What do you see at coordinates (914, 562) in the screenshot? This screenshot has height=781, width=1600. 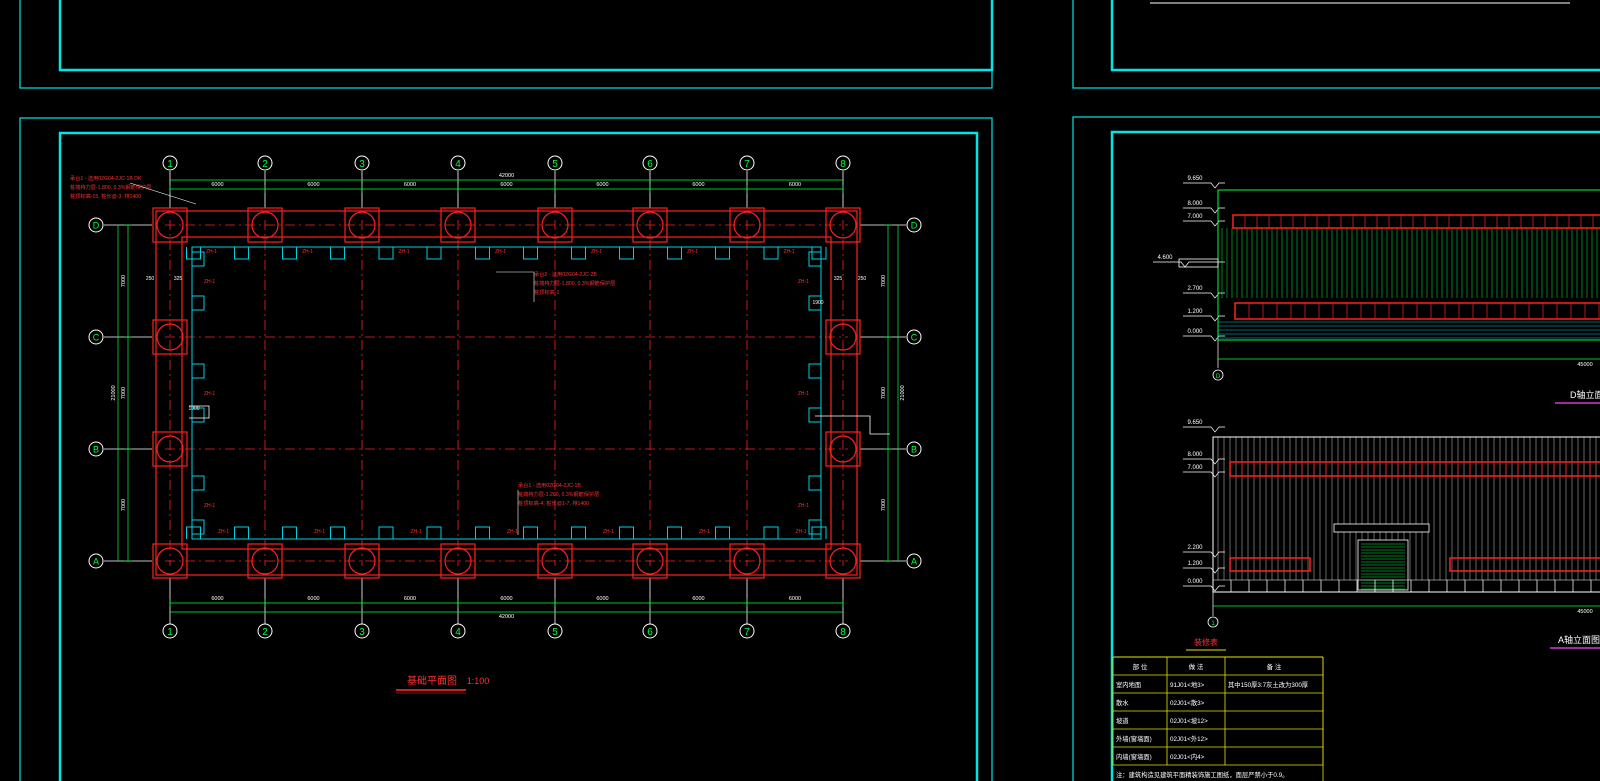 I see `axis-label-right-3: A` at bounding box center [914, 562].